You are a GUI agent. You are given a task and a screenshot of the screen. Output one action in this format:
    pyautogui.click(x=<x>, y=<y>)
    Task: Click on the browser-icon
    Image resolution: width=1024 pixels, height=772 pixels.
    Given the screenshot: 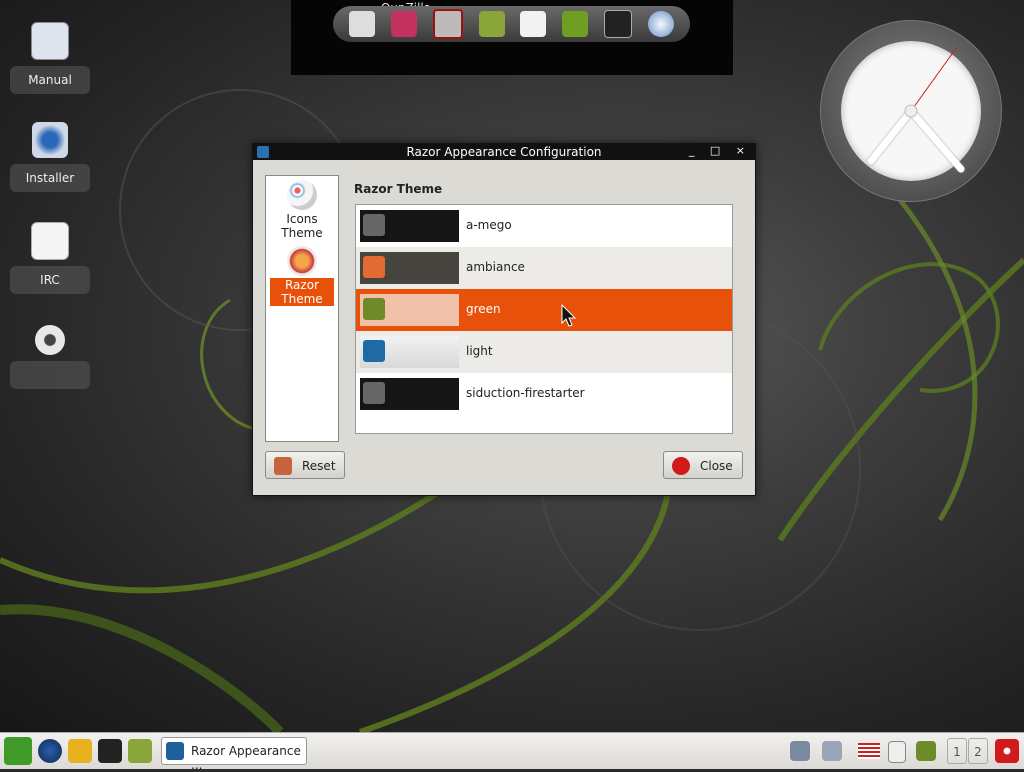 What is the action you would take?
    pyautogui.click(x=50, y=751)
    